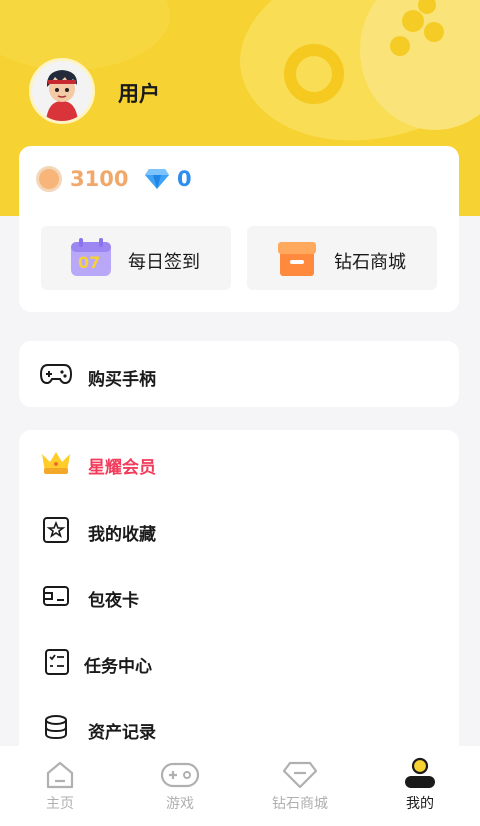 This screenshot has height=826, width=480. I want to click on calendar-icon: 07, so click(91, 260).